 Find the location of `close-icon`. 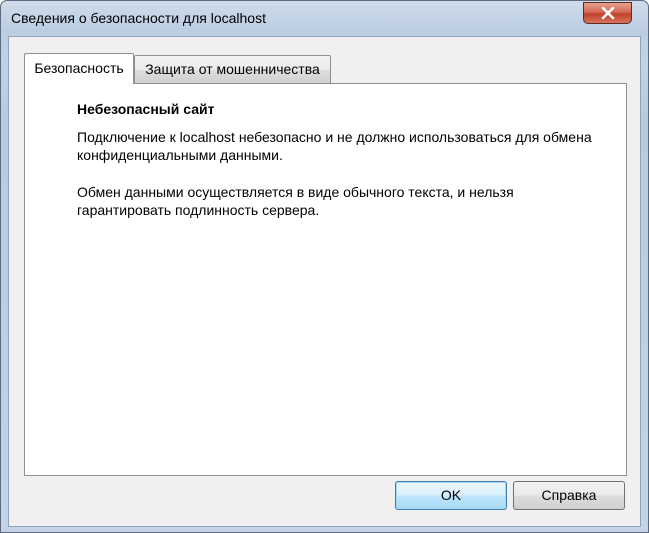

close-icon is located at coordinates (608, 13).